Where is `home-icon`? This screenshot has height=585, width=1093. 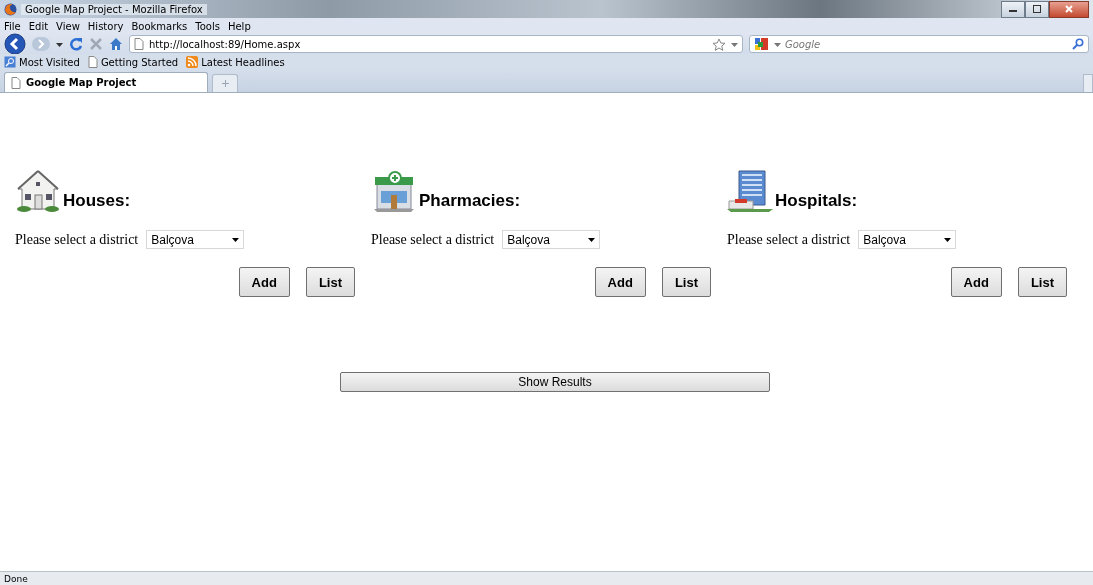 home-icon is located at coordinates (116, 44).